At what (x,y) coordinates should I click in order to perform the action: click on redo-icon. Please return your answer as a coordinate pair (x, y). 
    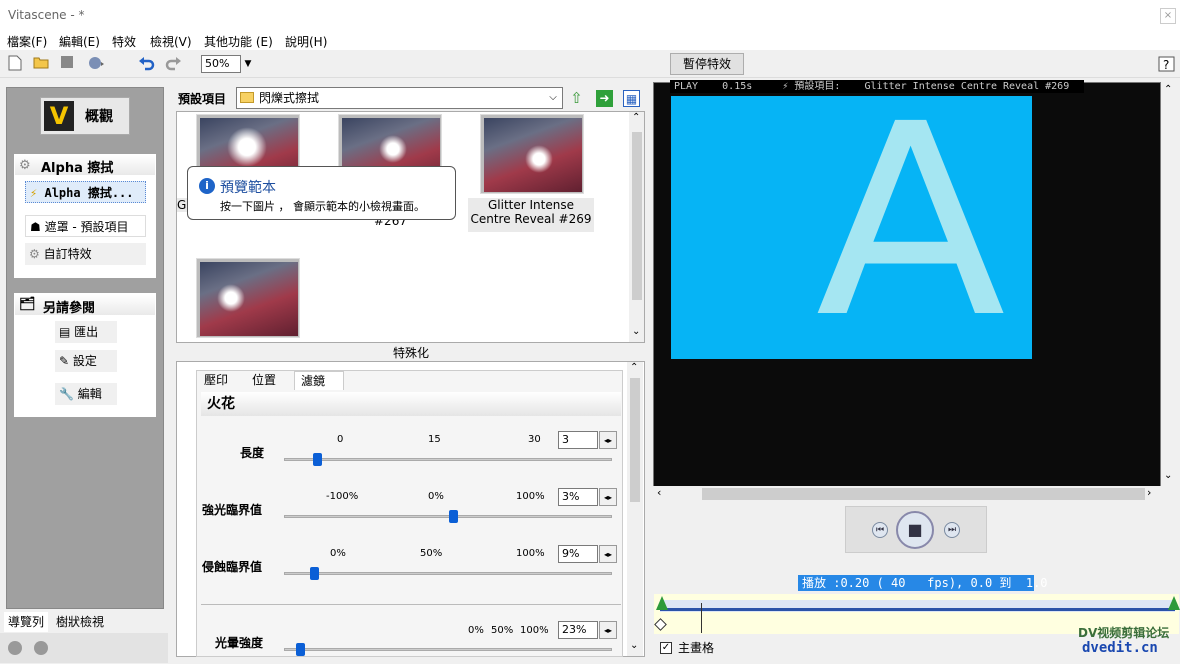
    Looking at the image, I should click on (173, 64).